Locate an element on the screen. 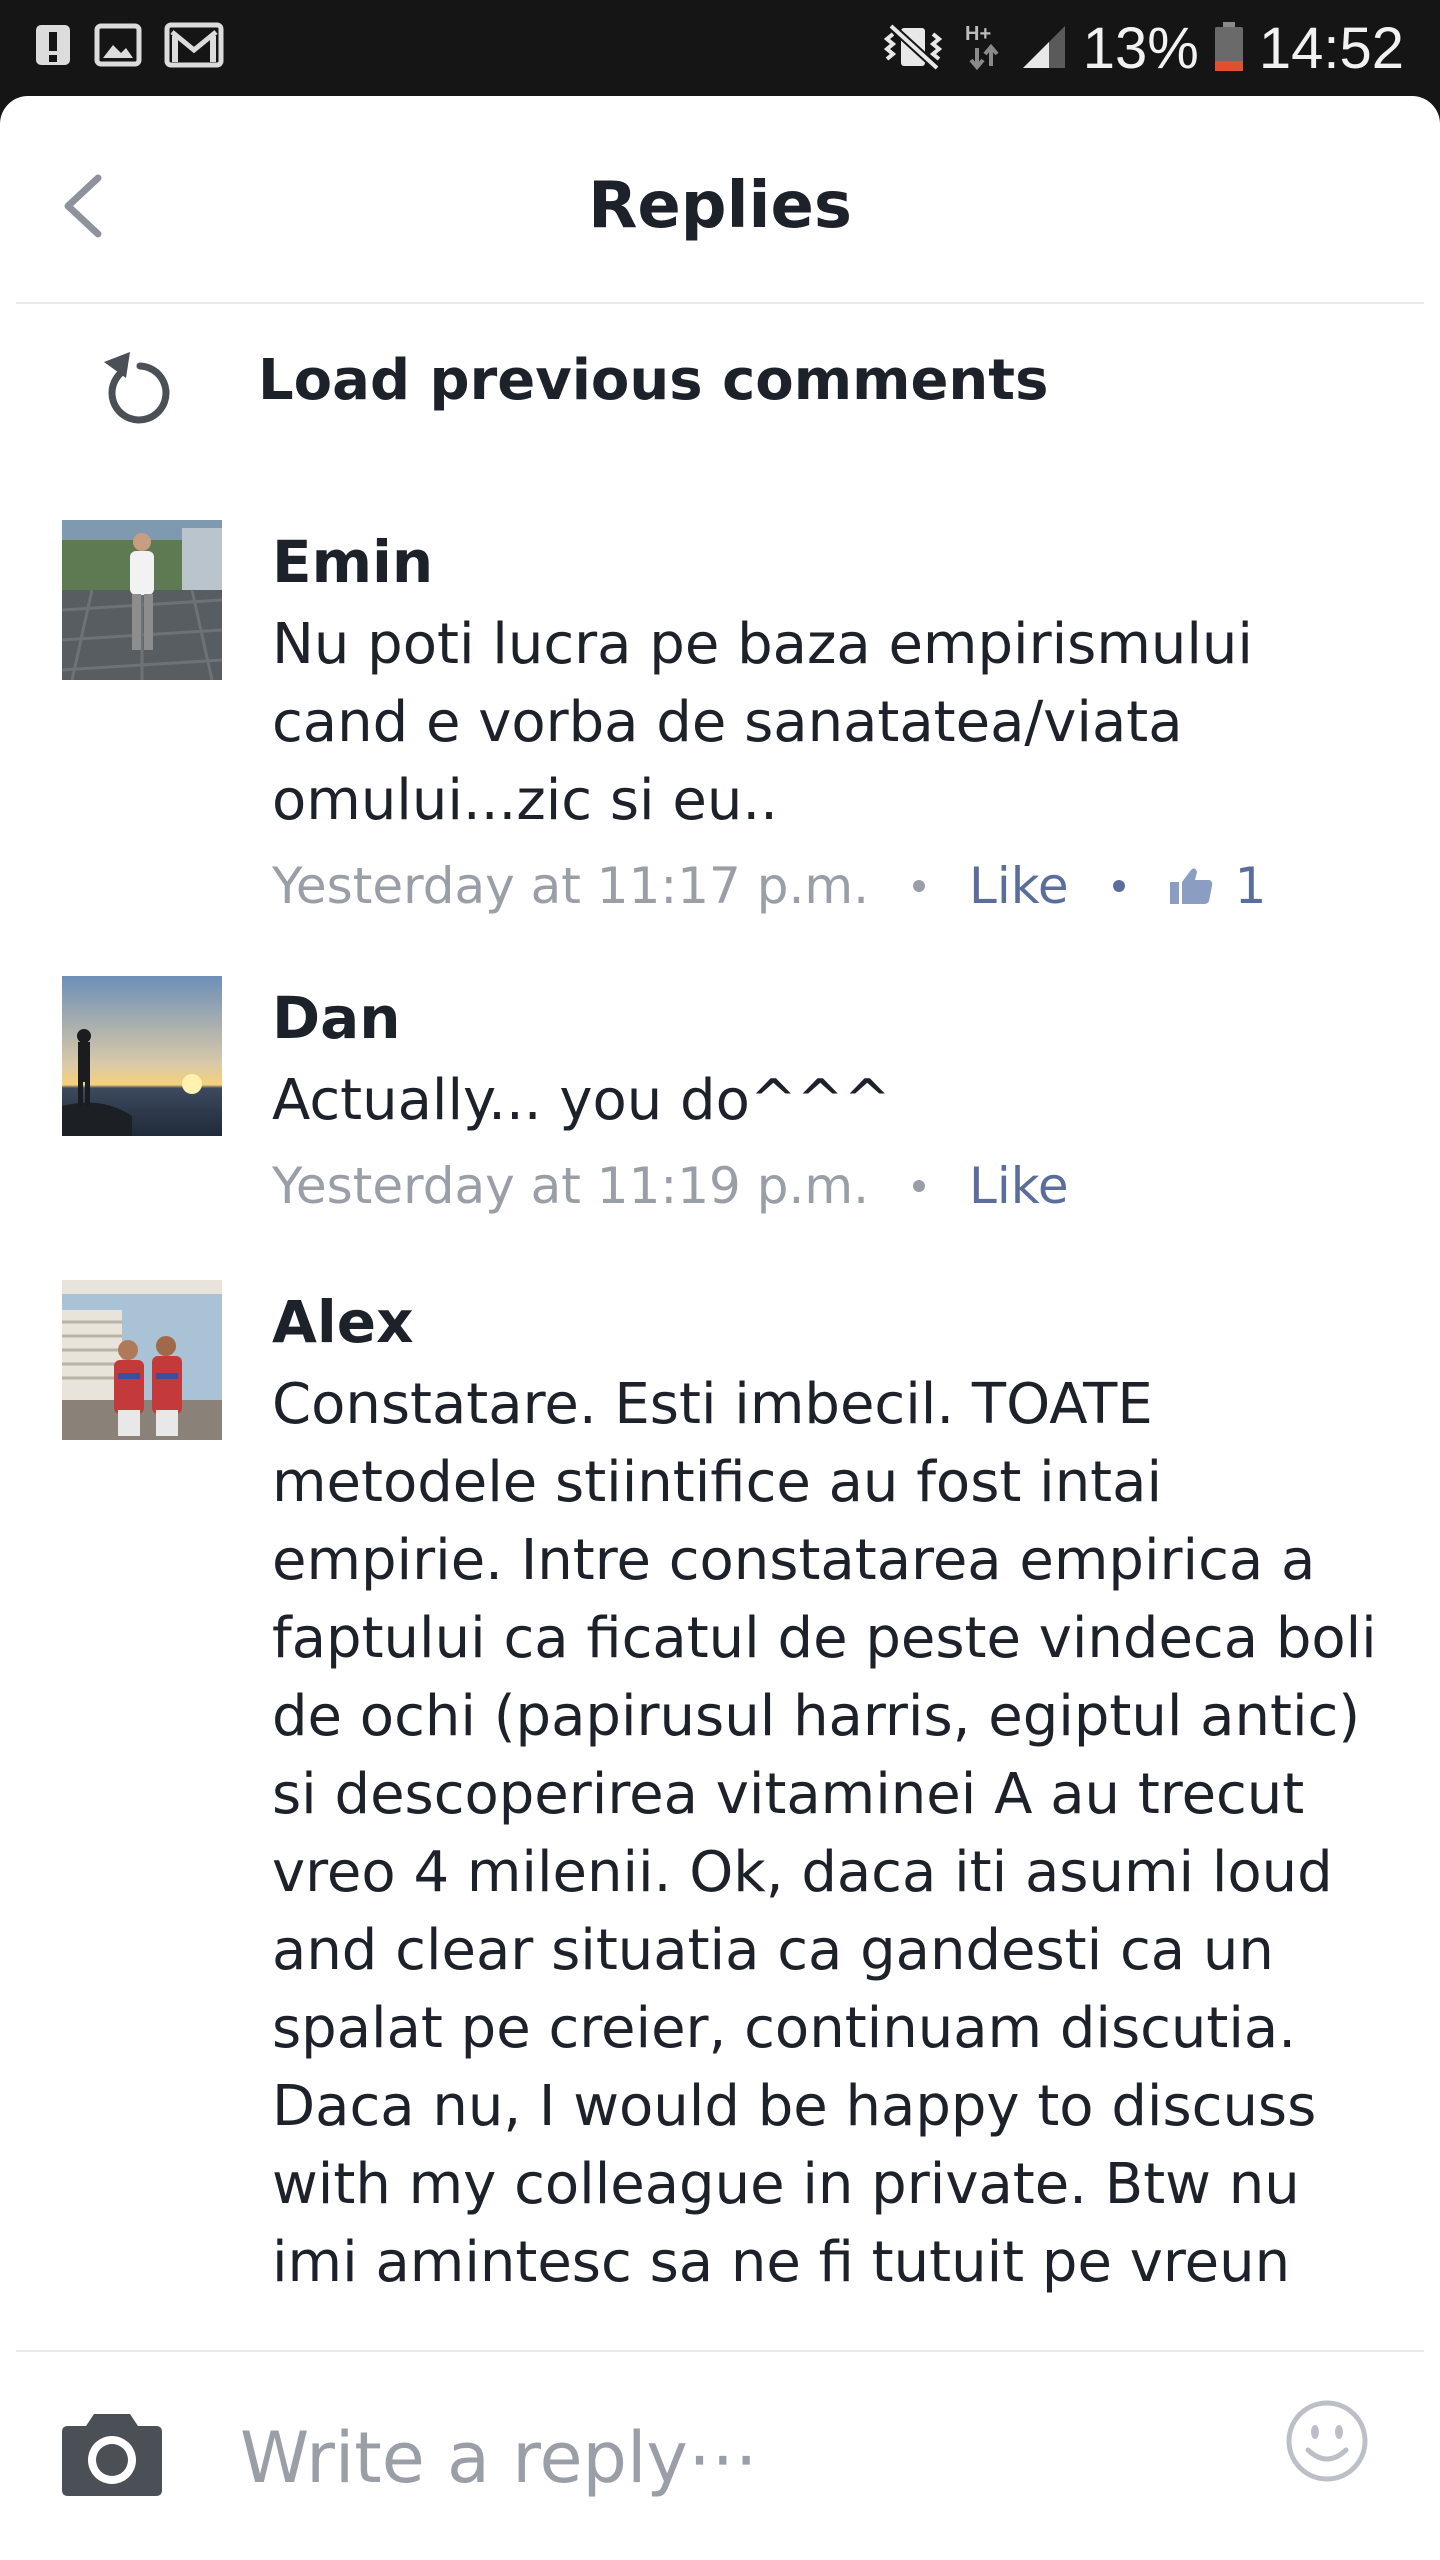 The height and width of the screenshot is (2560, 1440). comment-timestamp: Yesterday at 11:19 p.m. is located at coordinates (570, 1186).